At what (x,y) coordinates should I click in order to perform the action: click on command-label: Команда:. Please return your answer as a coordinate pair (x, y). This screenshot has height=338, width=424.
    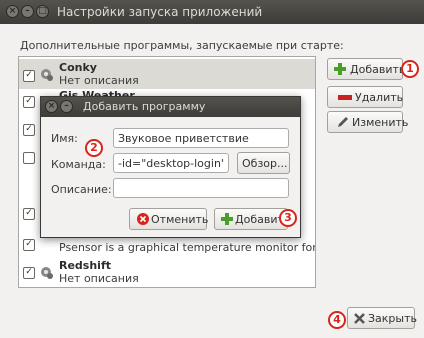
    Looking at the image, I should click on (78, 164).